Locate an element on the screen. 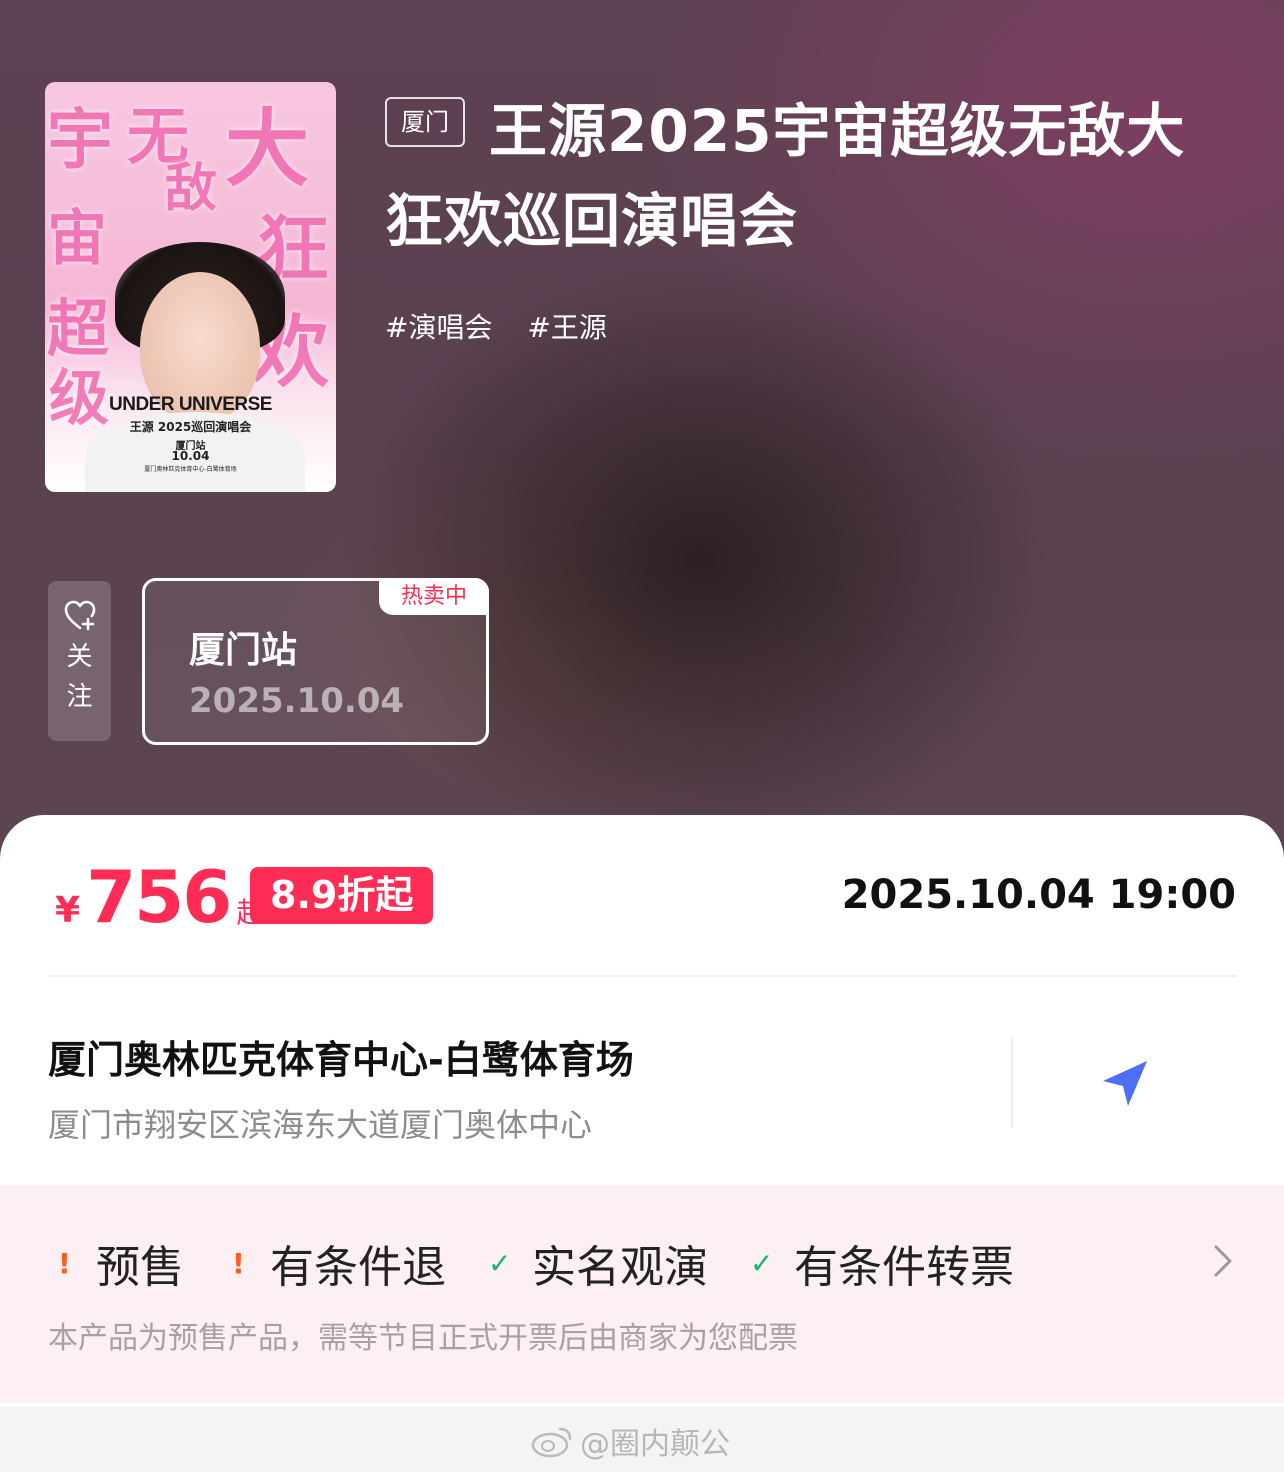 The height and width of the screenshot is (1472, 1284). venue-address: 厦门市翔安区滨海东大道厦门奥体中心 is located at coordinates (320, 1123).